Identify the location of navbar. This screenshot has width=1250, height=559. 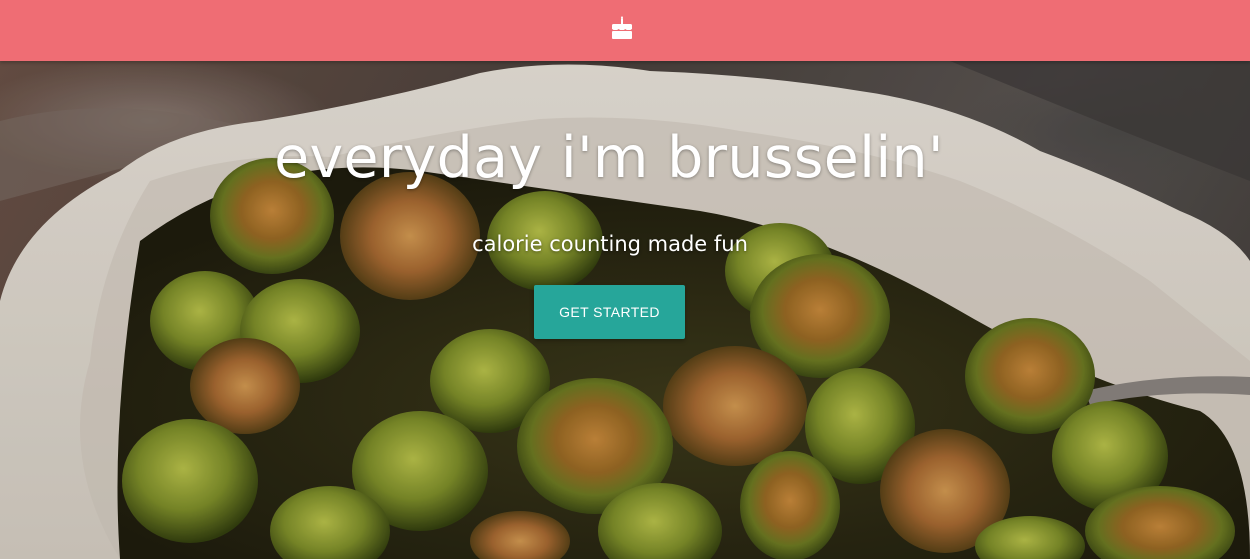
(625, 30).